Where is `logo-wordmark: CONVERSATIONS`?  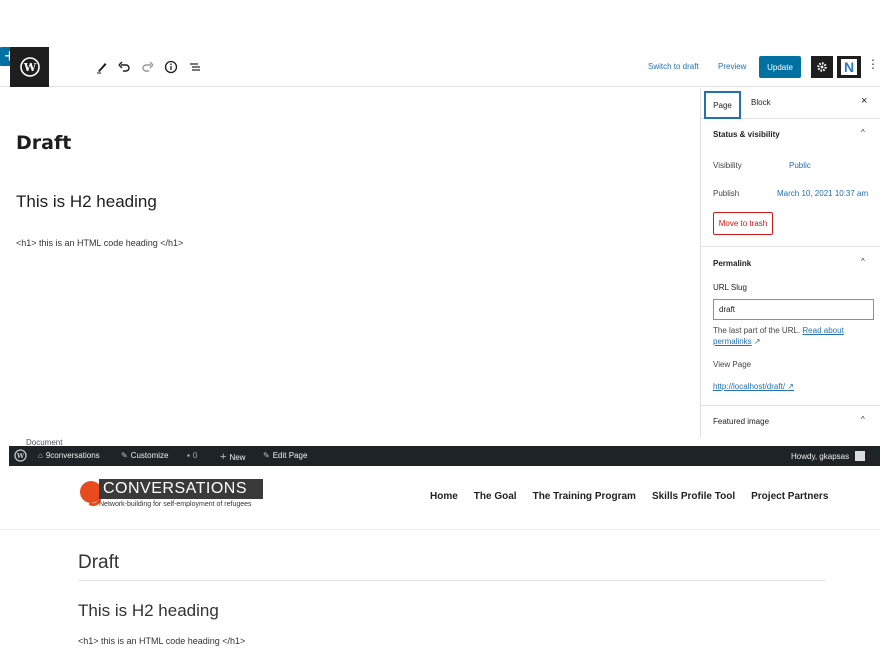 logo-wordmark: CONVERSATIONS is located at coordinates (181, 489).